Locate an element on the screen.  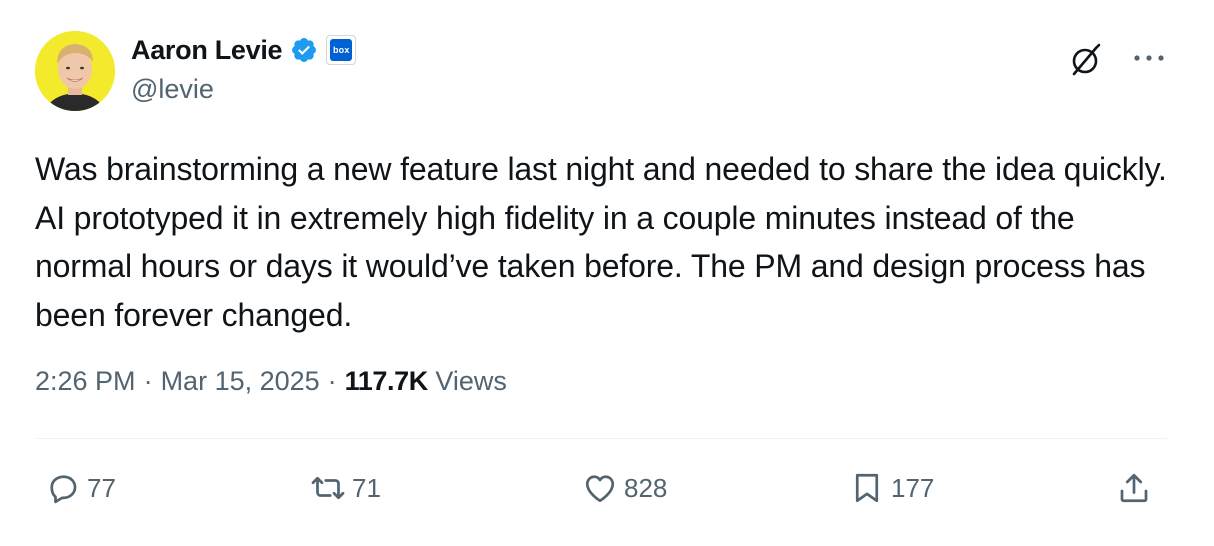
avatar is located at coordinates (75, 71).